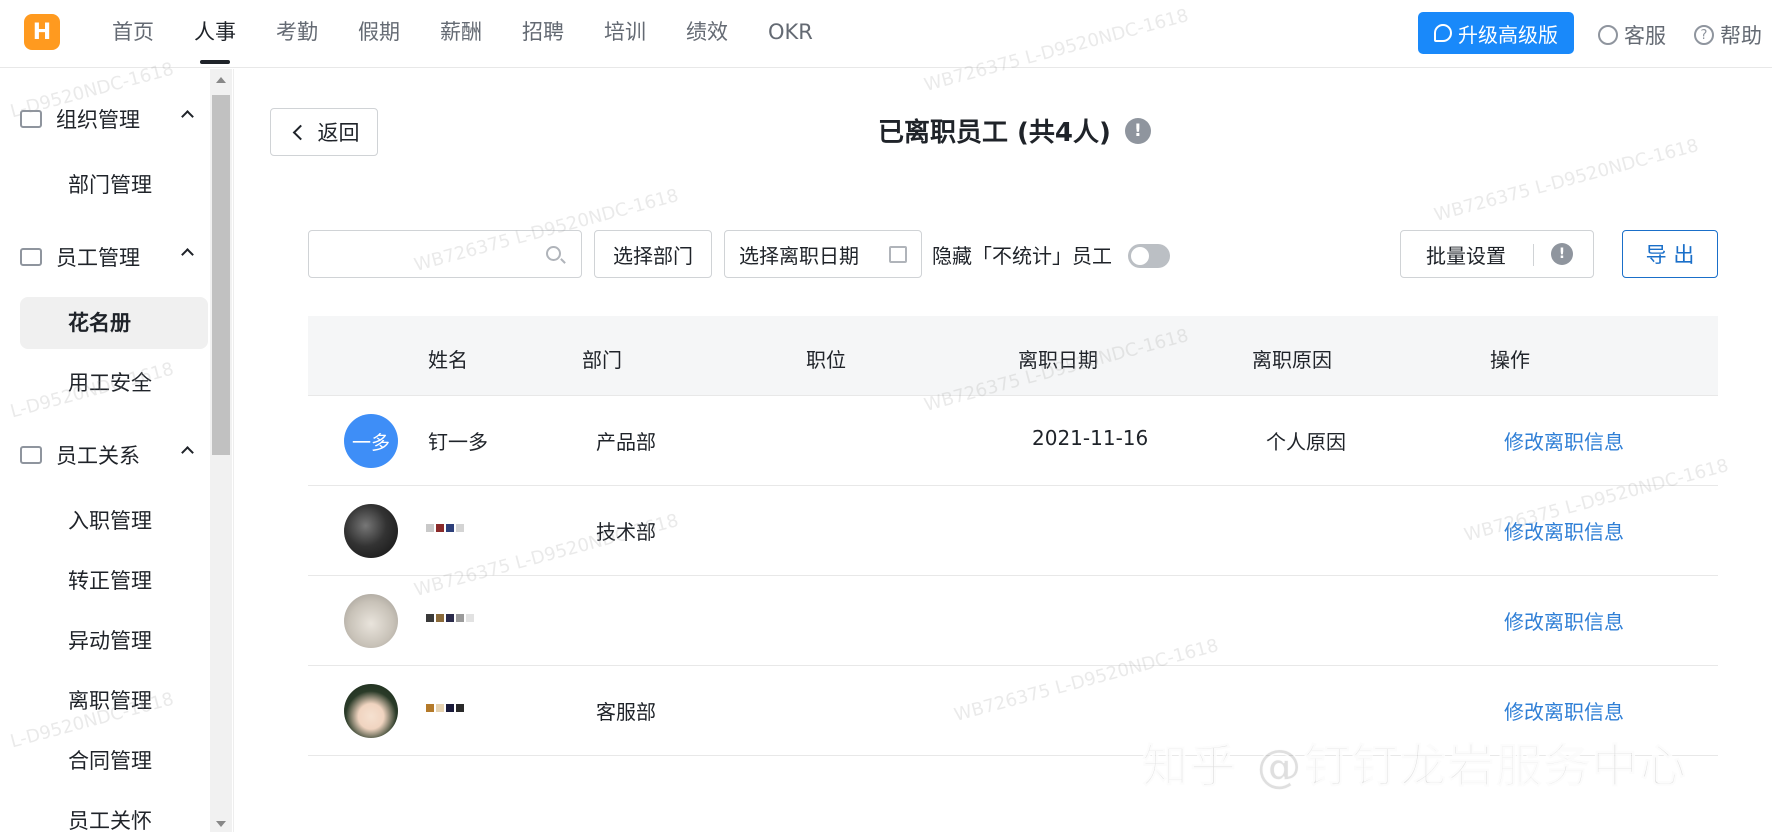  Describe the element at coordinates (114, 761) in the screenshot. I see `sidebar-item-contract: 合同管理` at that location.